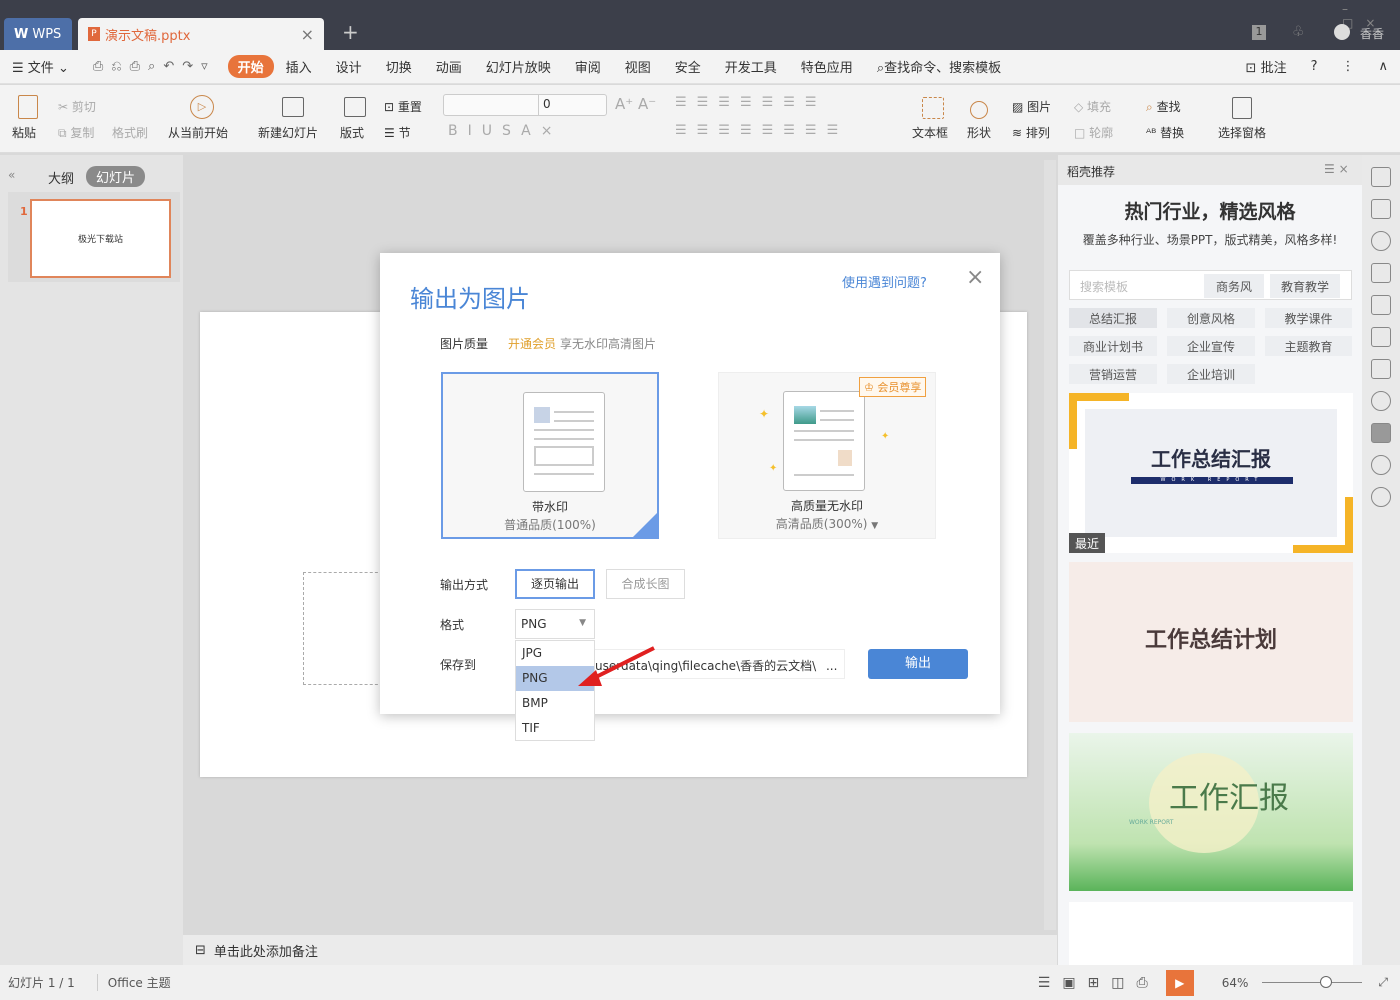  What do you see at coordinates (11, 175) in the screenshot?
I see `collapse-panel-icon: «` at bounding box center [11, 175].